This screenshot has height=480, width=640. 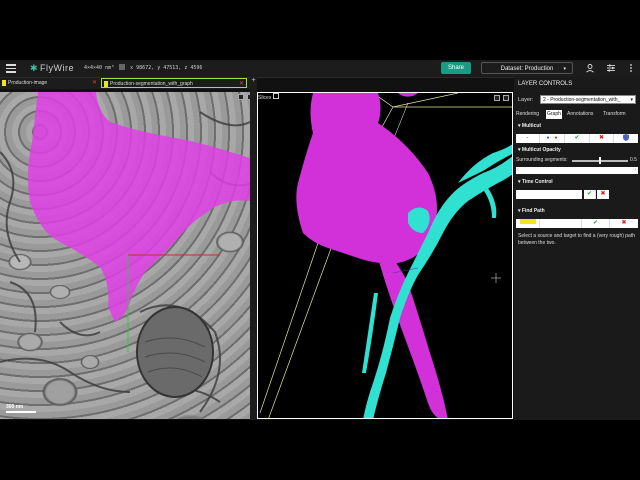 What do you see at coordinates (545, 84) in the screenshot?
I see `sidebar-title: LAYER CONTROLS` at bounding box center [545, 84].